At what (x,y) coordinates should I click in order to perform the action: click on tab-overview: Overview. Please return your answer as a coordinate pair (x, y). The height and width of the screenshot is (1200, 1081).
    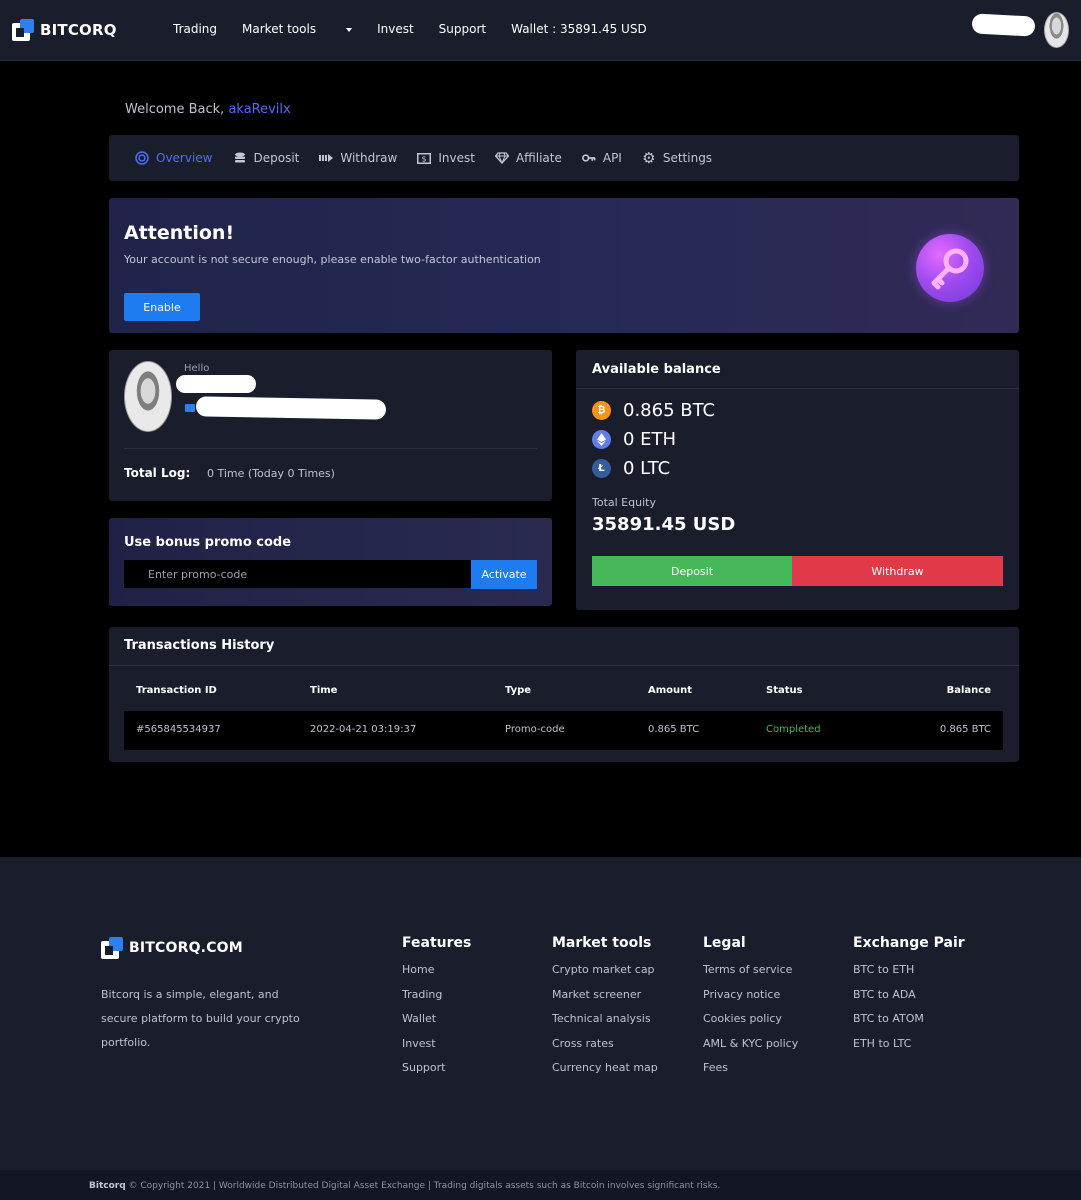
    Looking at the image, I should click on (174, 158).